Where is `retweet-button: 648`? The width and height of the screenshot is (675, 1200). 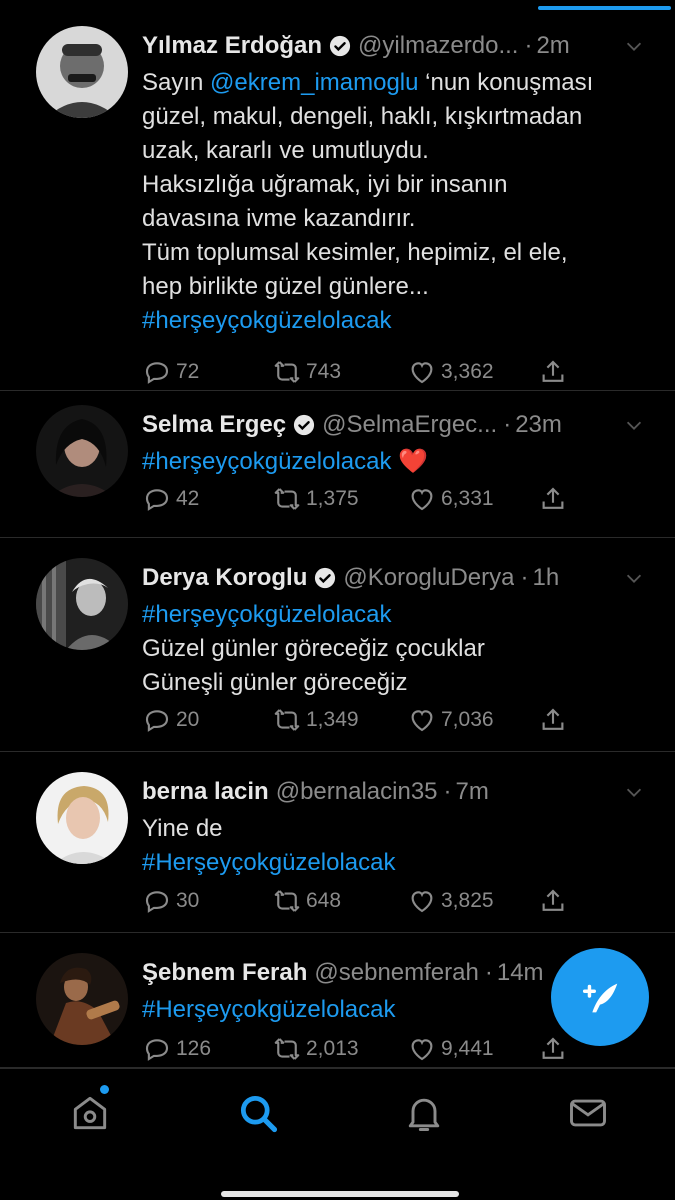
retweet-button: 648 is located at coordinates (306, 901).